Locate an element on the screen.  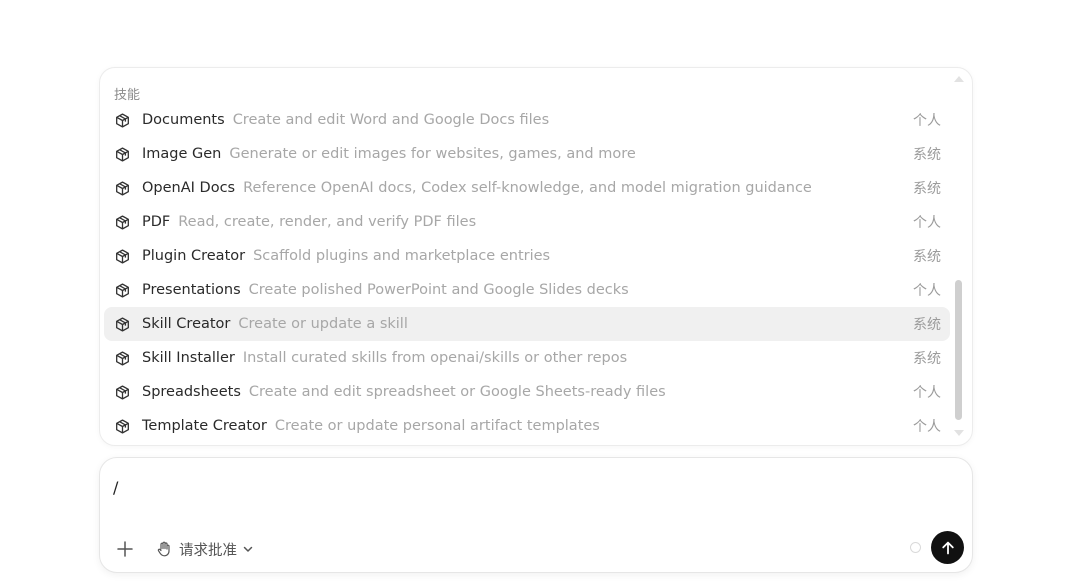
skill-name: Skill Installer is located at coordinates (188, 358).